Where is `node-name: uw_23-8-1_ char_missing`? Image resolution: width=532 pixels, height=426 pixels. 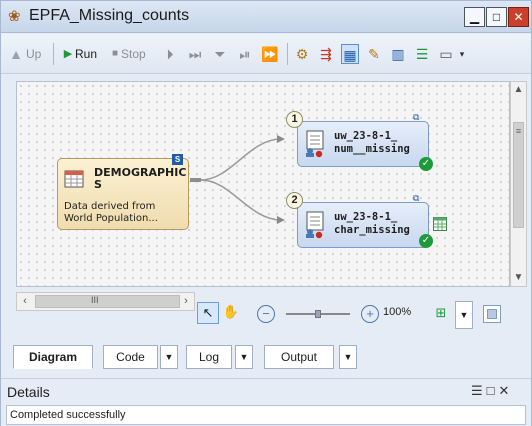
node-name: uw_23-8-1_ char_missing is located at coordinates (372, 224).